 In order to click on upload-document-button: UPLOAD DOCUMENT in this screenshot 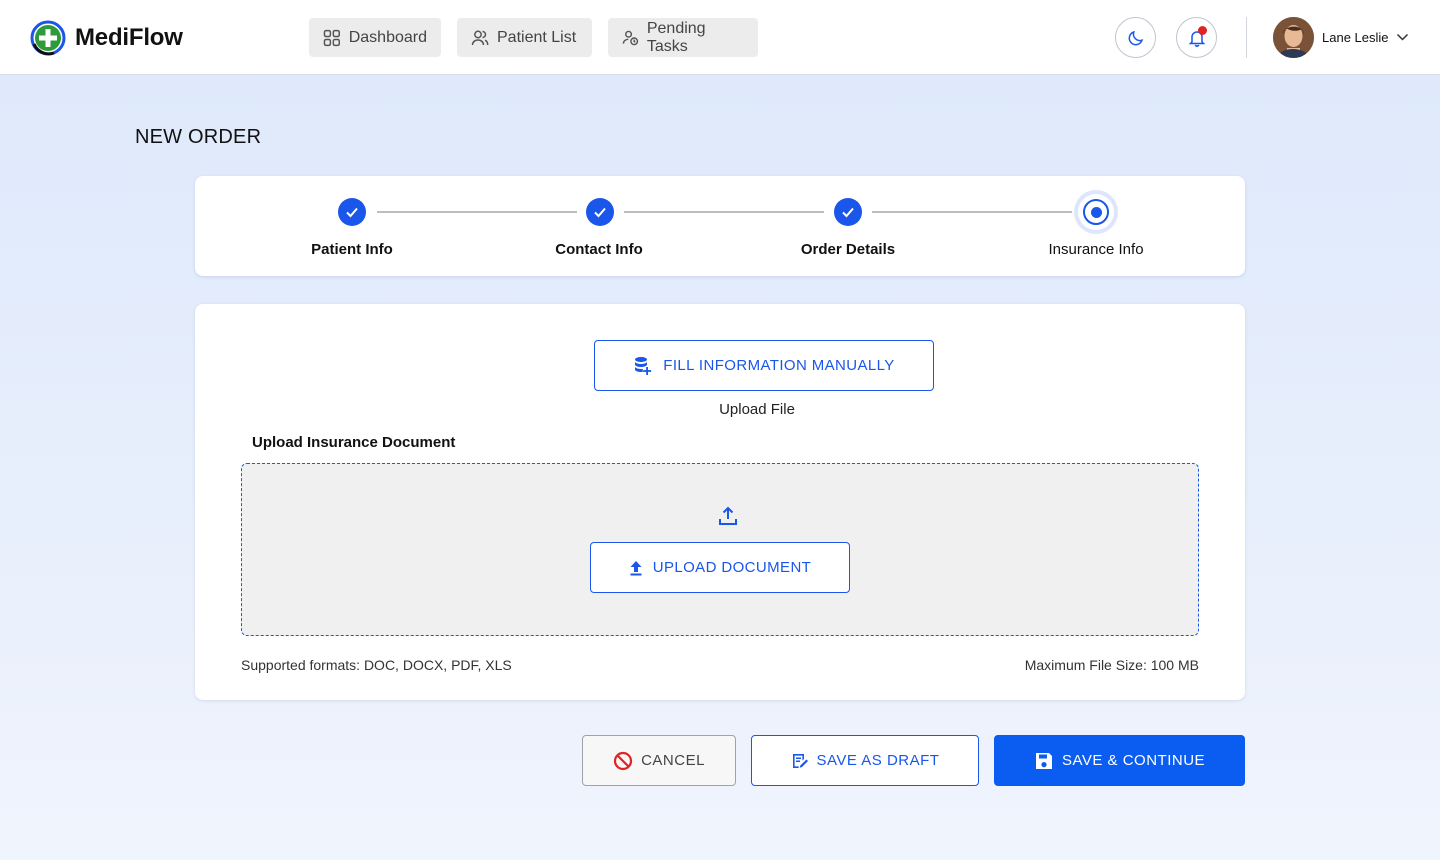, I will do `click(720, 567)`.